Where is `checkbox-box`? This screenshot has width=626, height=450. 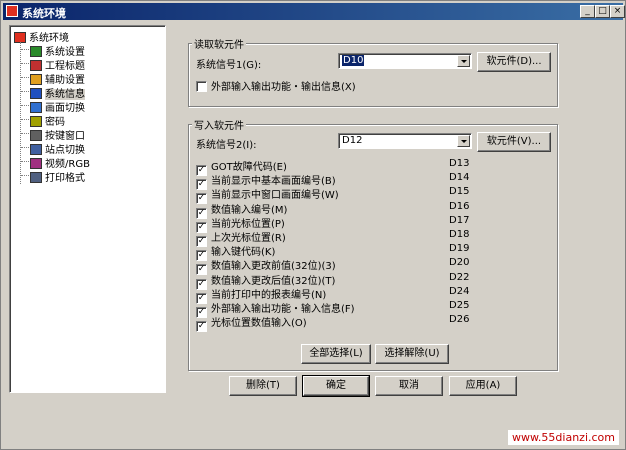 checkbox-box is located at coordinates (201, 86).